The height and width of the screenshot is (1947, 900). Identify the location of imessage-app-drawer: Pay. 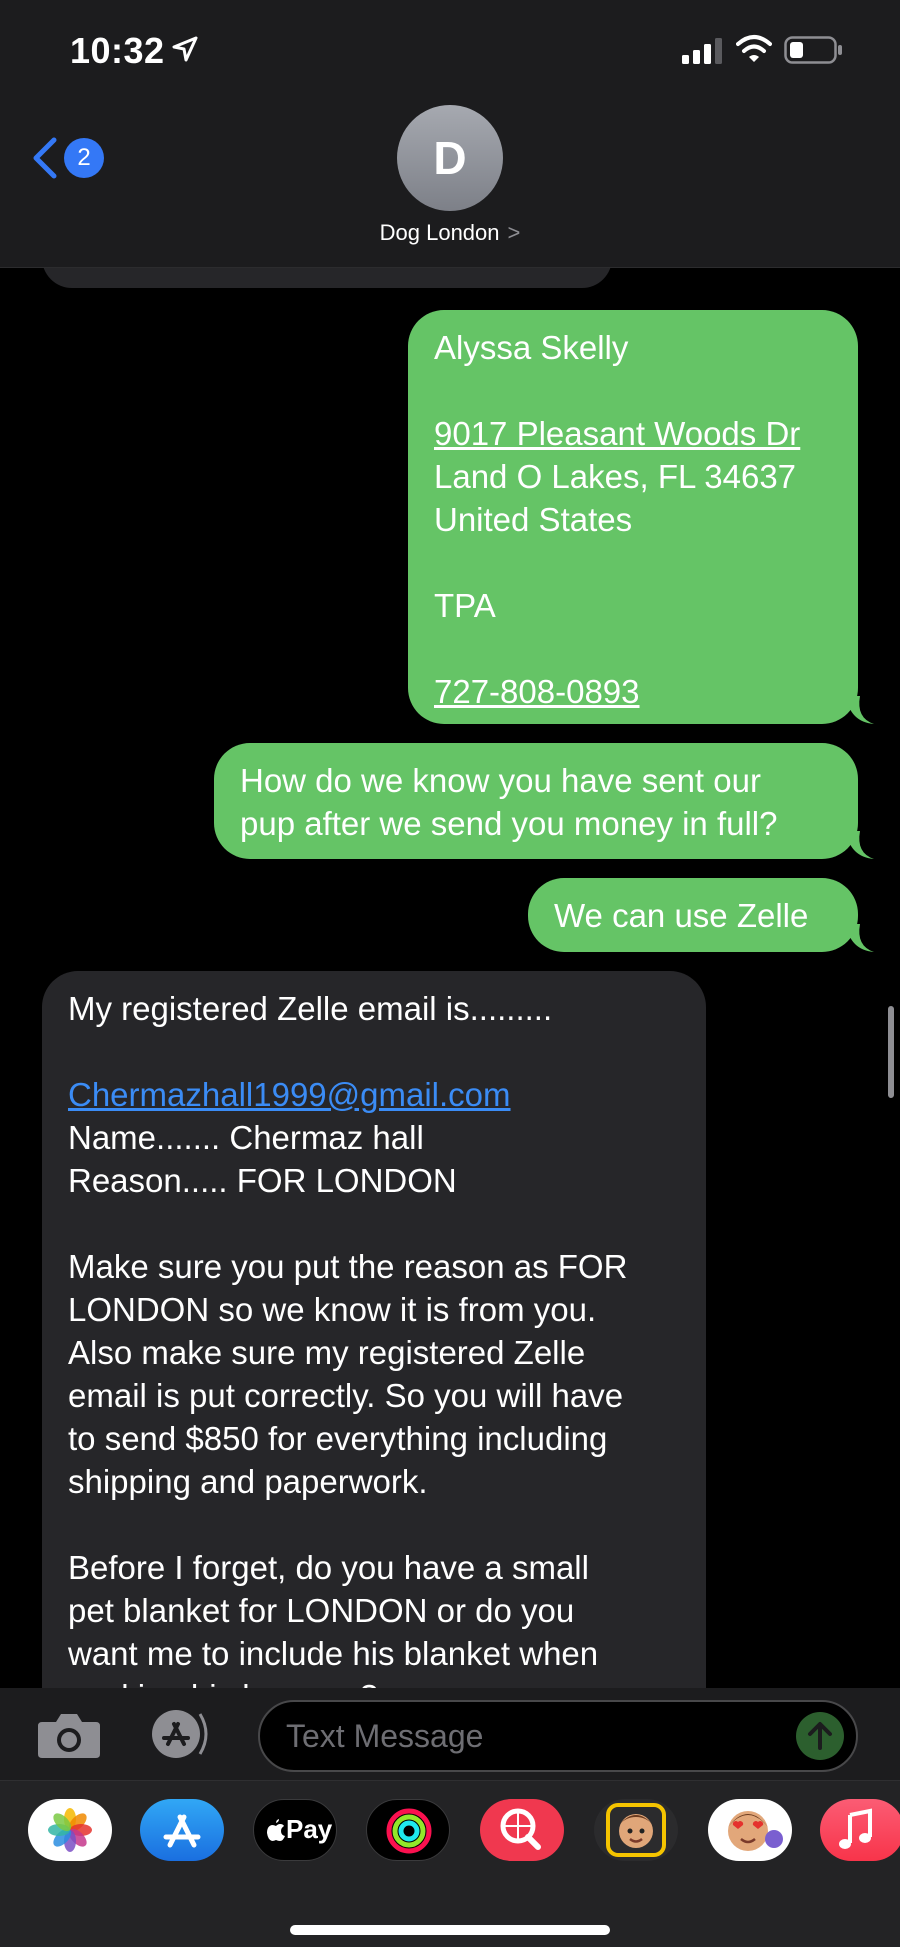
(450, 1863).